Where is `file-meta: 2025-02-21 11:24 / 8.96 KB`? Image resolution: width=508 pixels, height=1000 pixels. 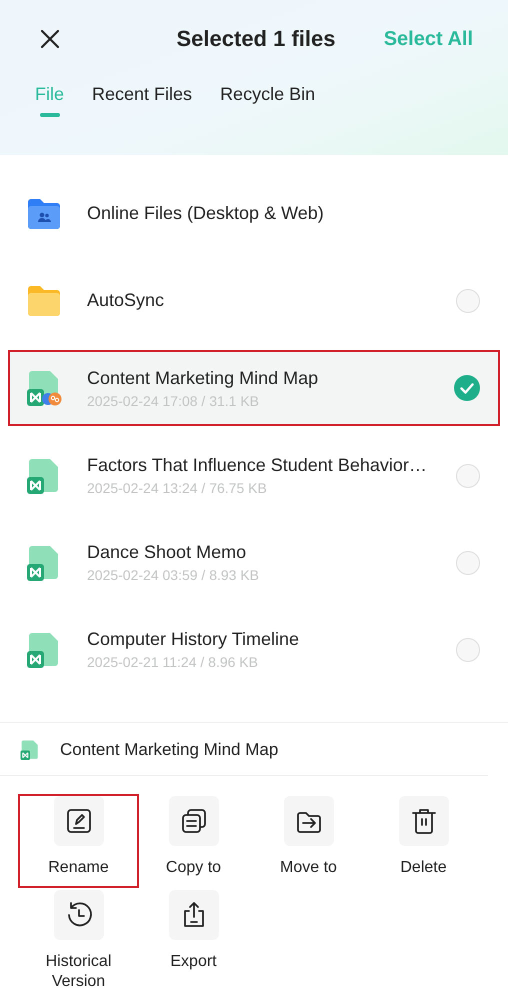 file-meta: 2025-02-21 11:24 / 8.96 KB is located at coordinates (173, 662).